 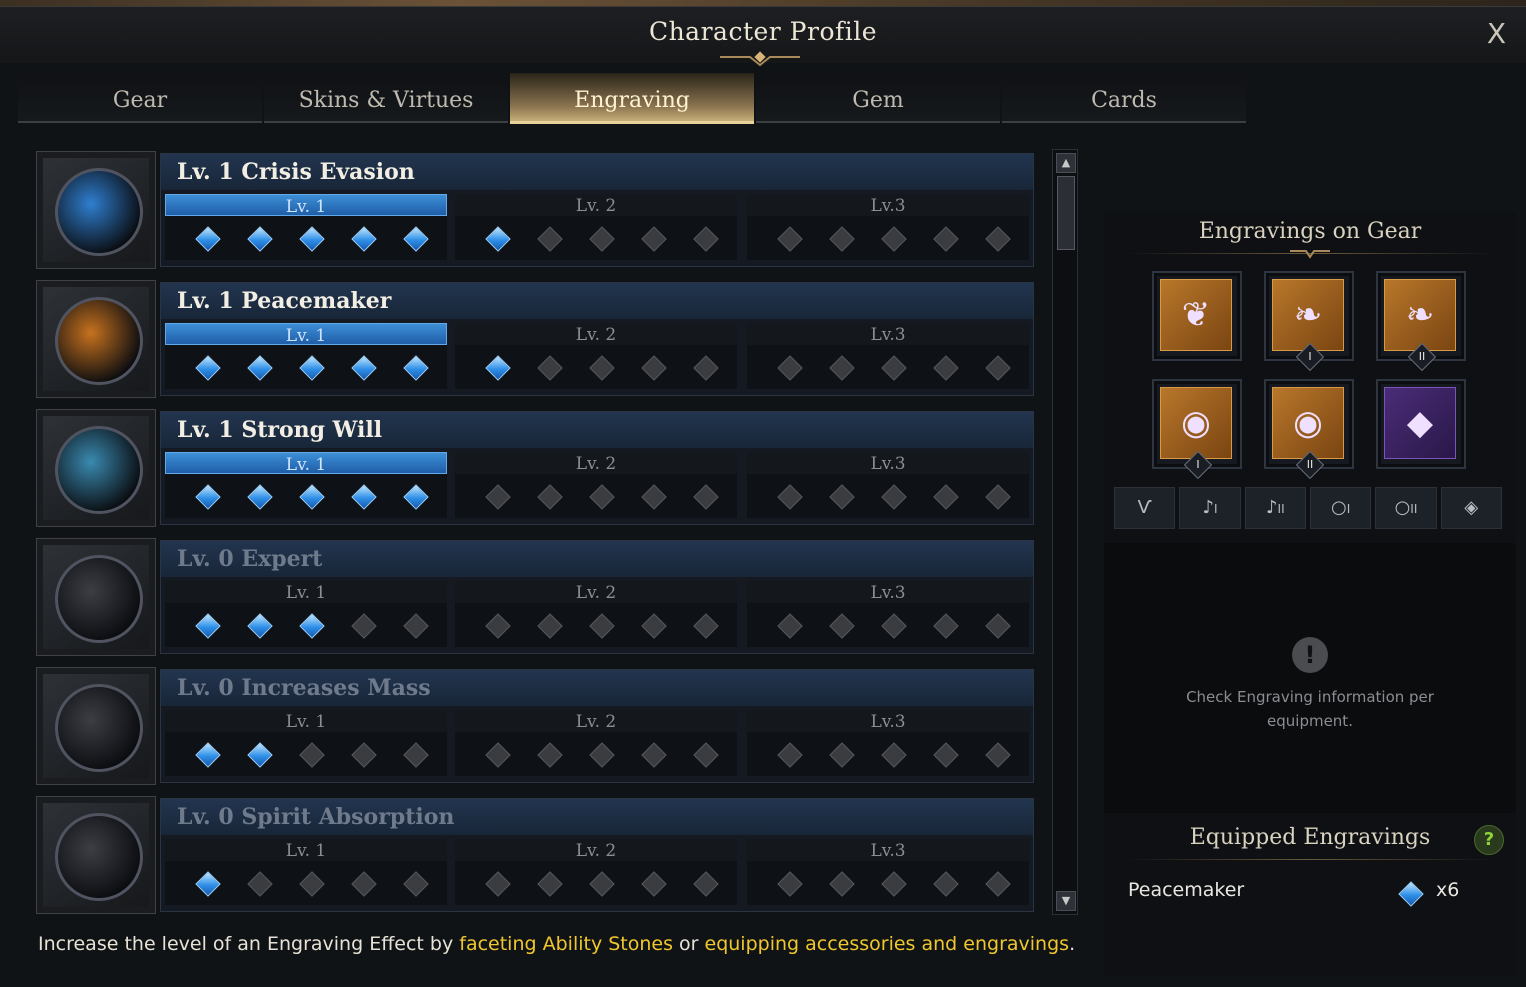 I want to click on engraving-panel: Lv. 1 Peacemaker Lv. 1 Lv. 2 Lv.3, so click(x=597, y=339).